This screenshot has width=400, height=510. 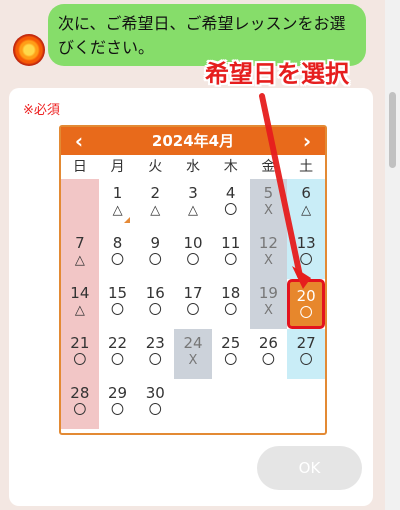 What do you see at coordinates (80, 343) in the screenshot?
I see `day-number: 21` at bounding box center [80, 343].